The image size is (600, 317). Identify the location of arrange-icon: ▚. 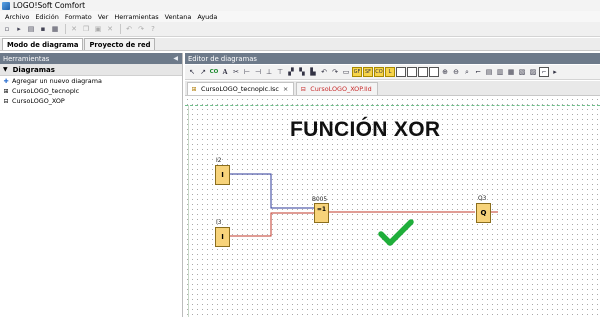
(302, 72).